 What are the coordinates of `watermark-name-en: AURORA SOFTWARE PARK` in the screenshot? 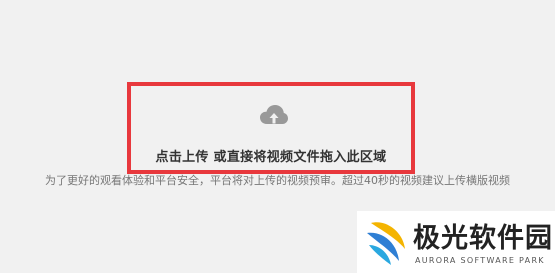 It's located at (480, 260).